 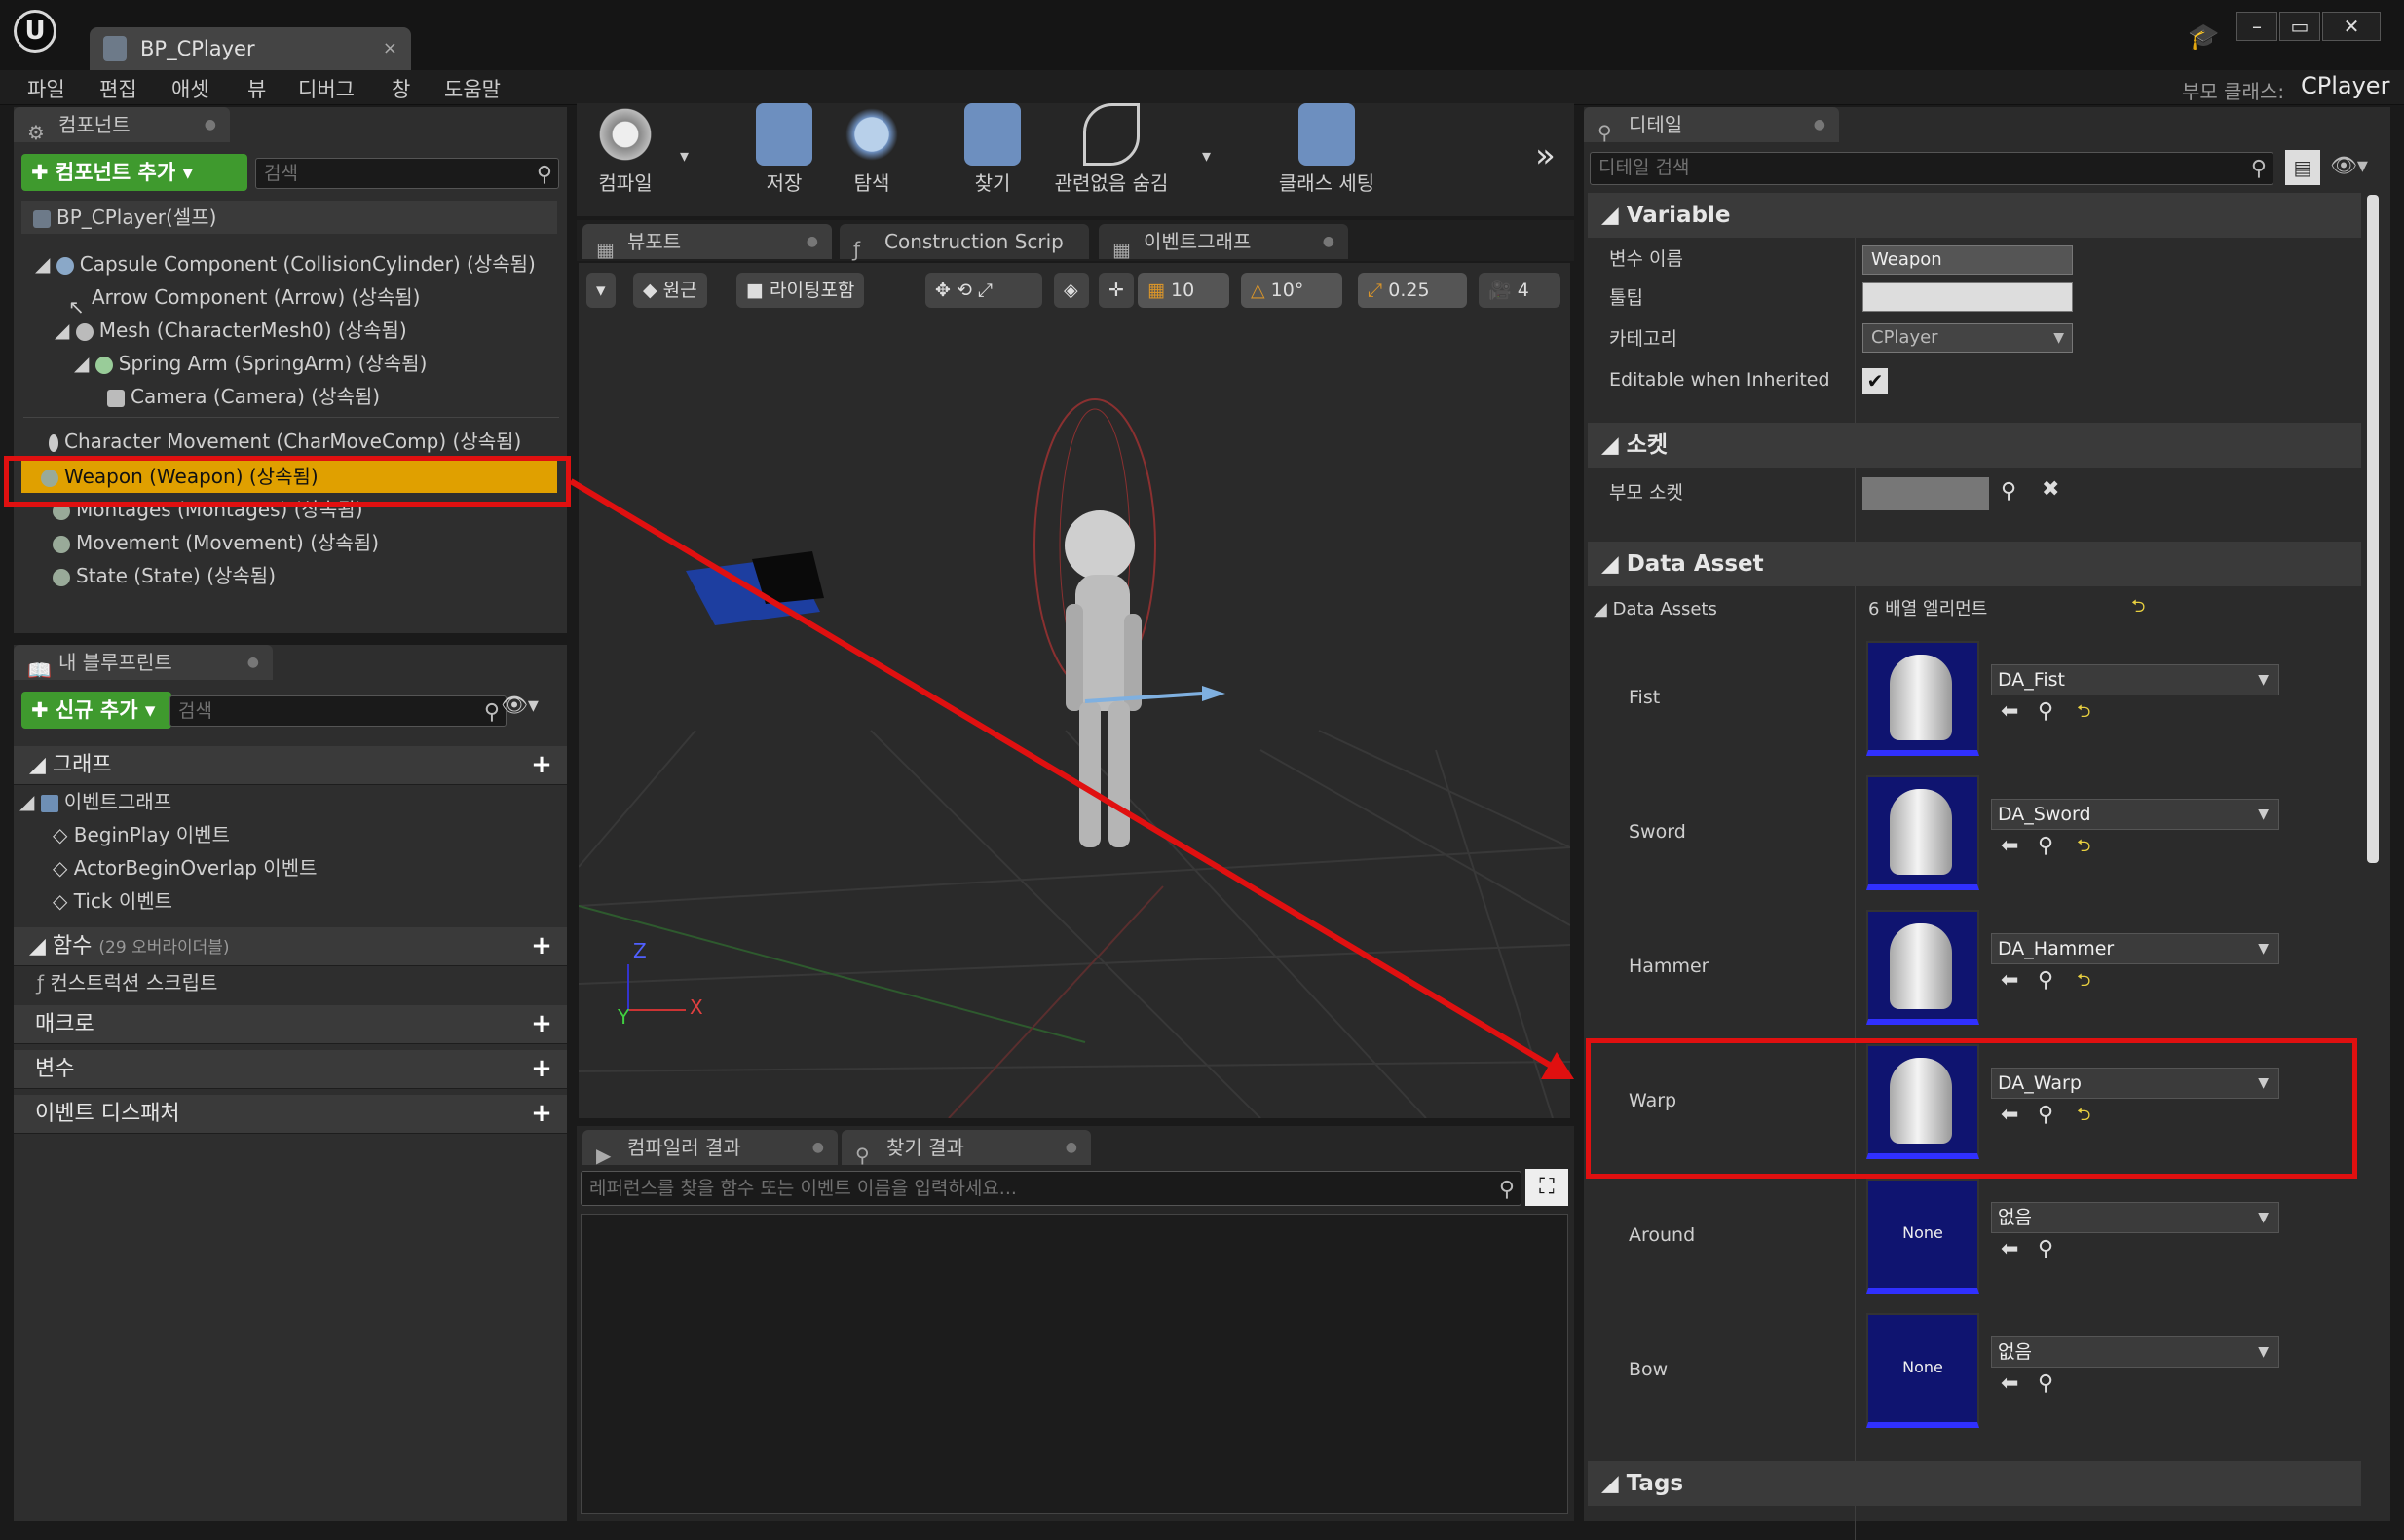 What do you see at coordinates (1223, 242) in the screenshot?
I see `tab-event-graph: ▦ 이벤트그래프 ●` at bounding box center [1223, 242].